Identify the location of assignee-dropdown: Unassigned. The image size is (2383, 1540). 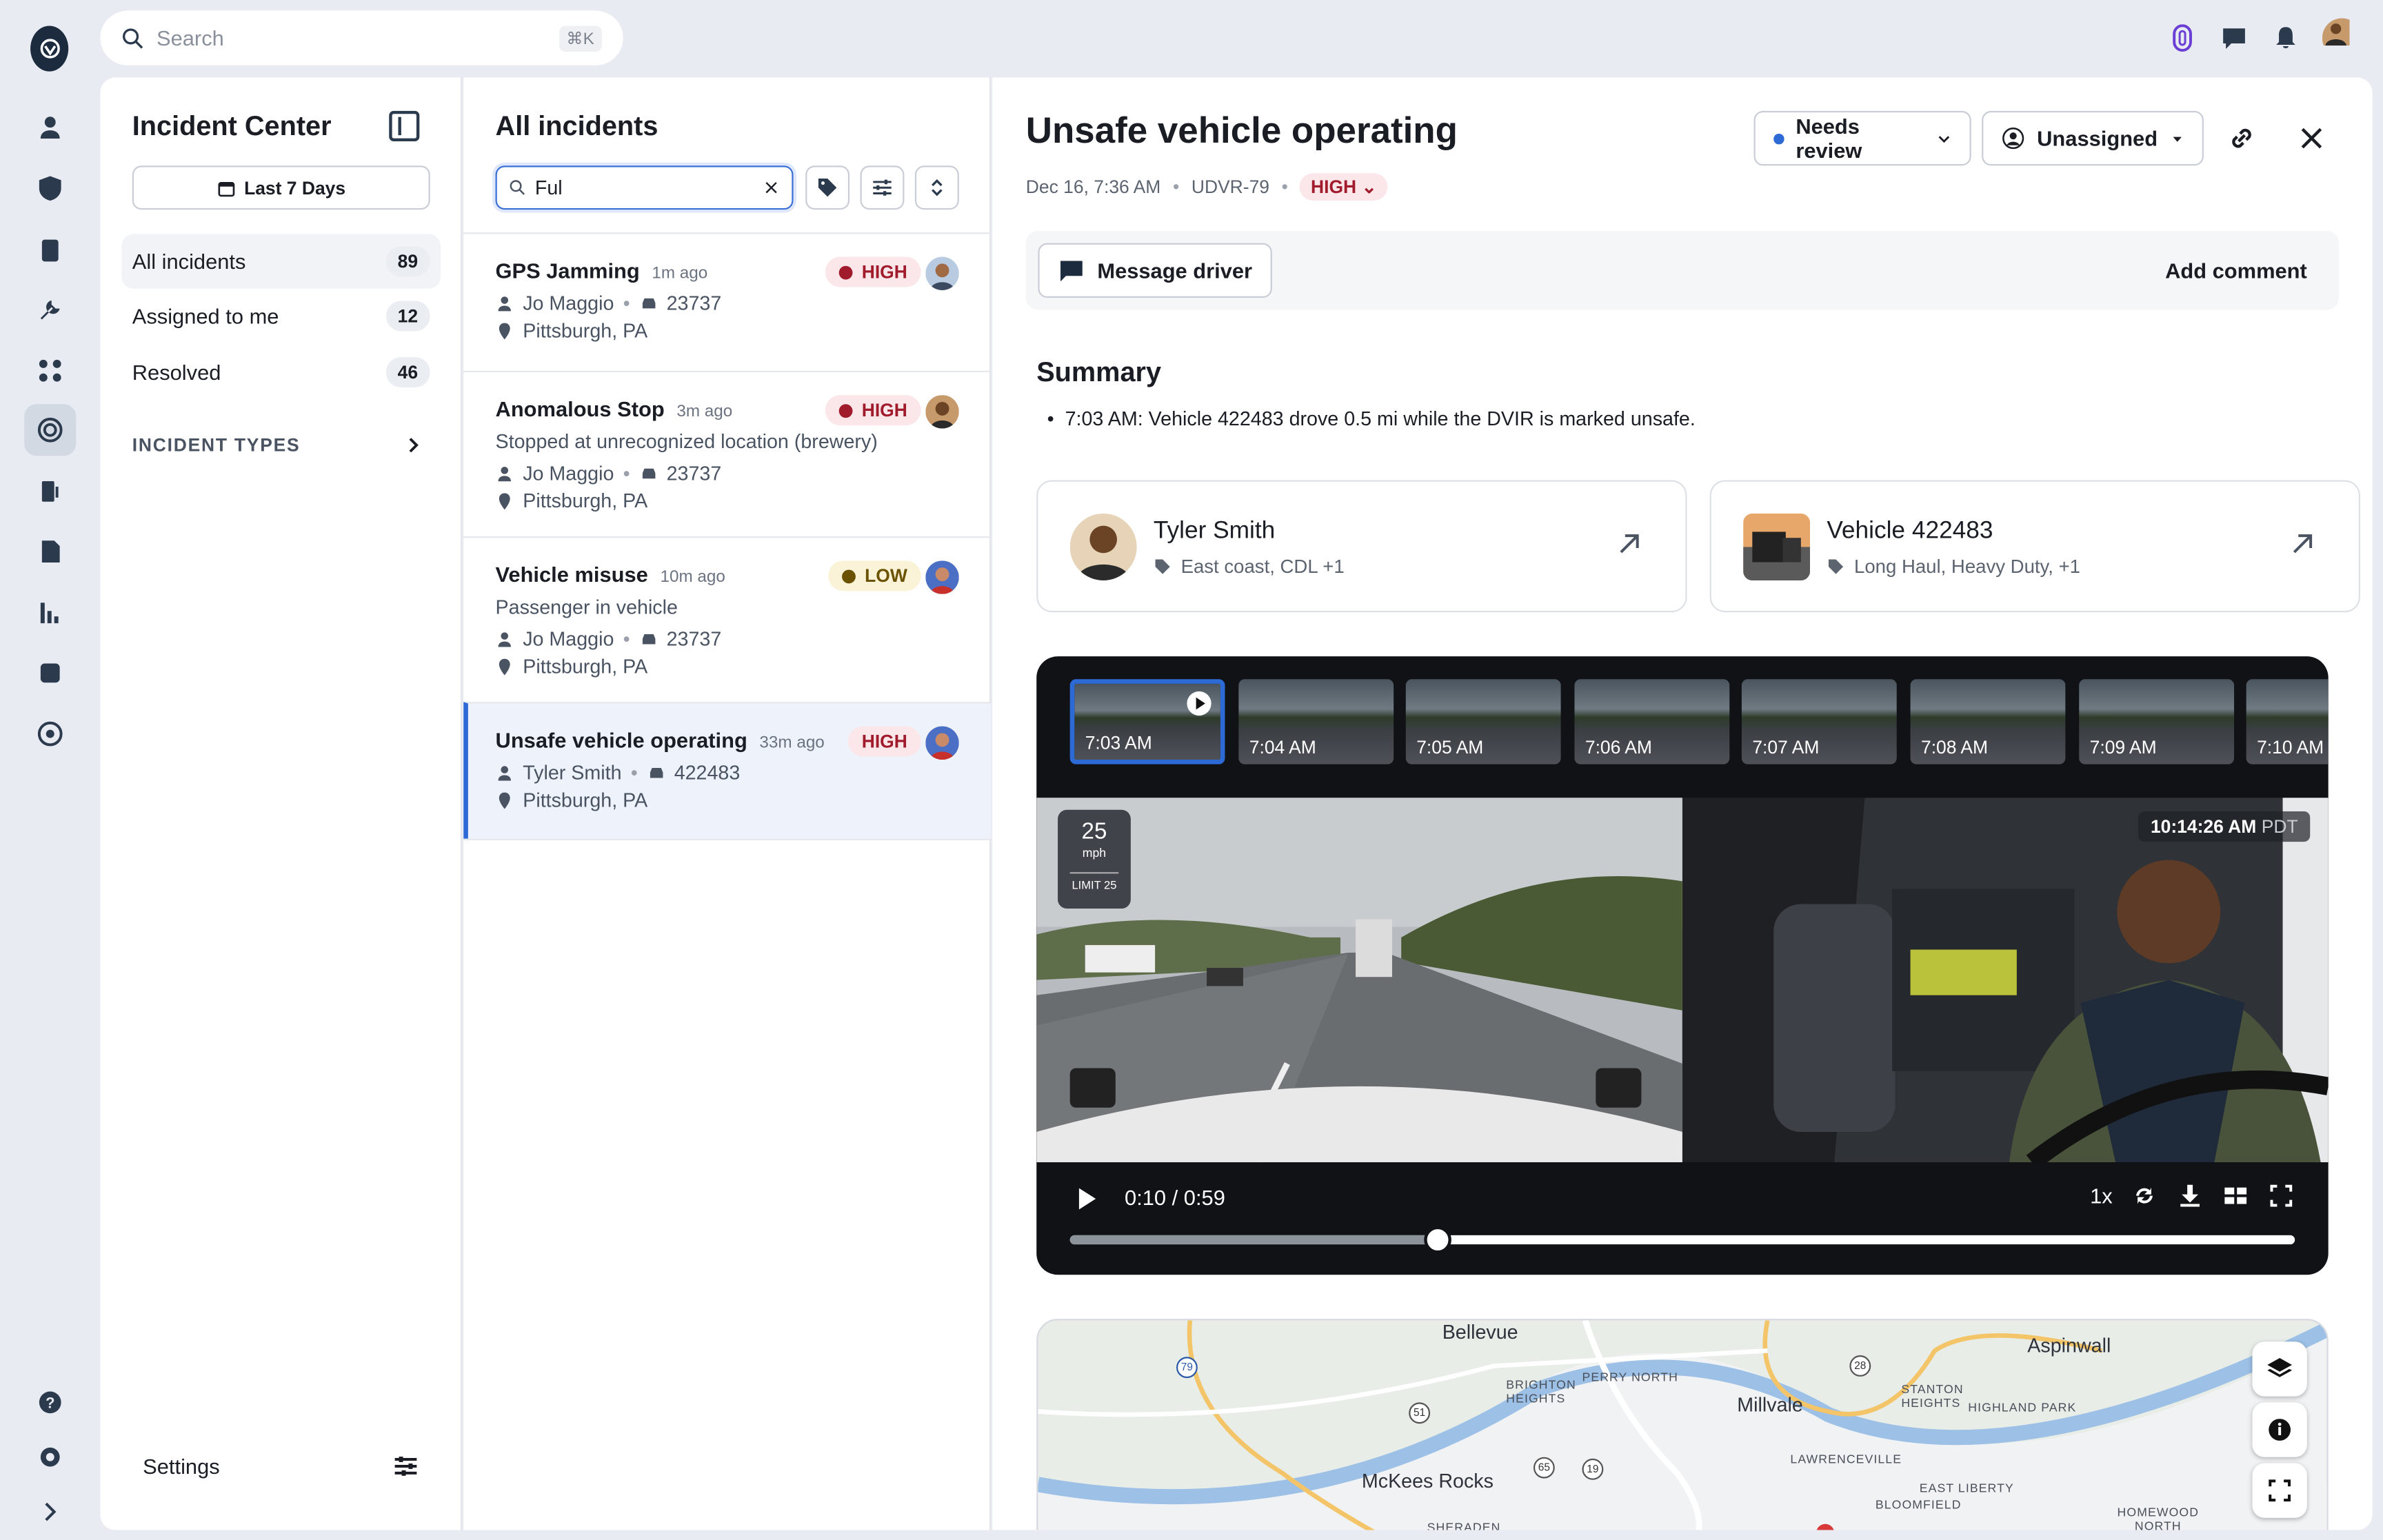
(2093, 138).